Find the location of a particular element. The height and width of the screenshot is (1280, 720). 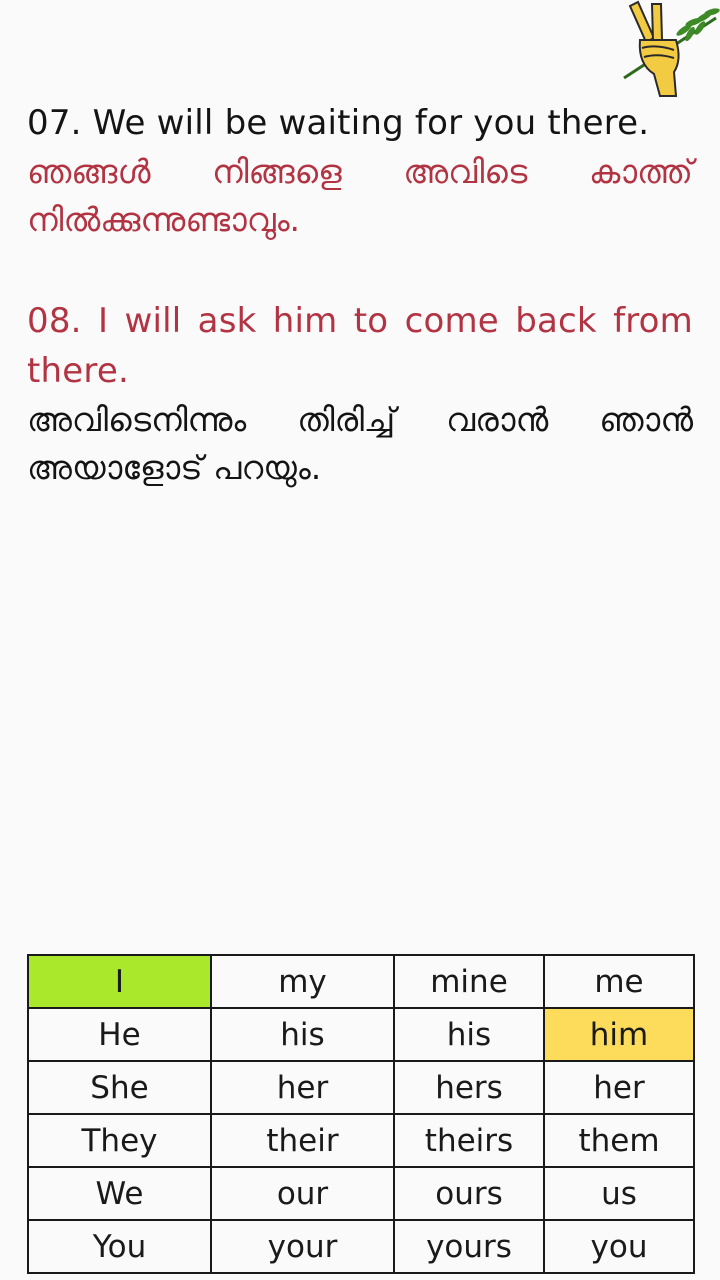

table-cell: We is located at coordinates (119, 1193).